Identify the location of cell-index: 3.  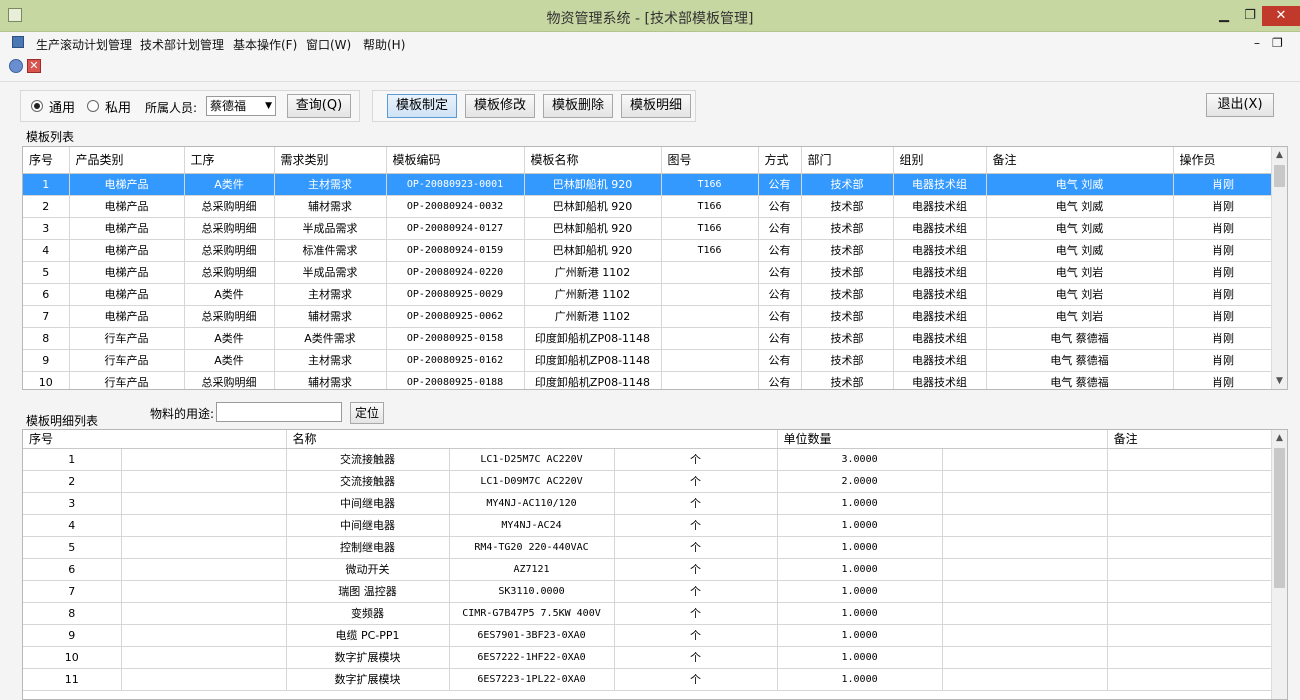
(46, 228).